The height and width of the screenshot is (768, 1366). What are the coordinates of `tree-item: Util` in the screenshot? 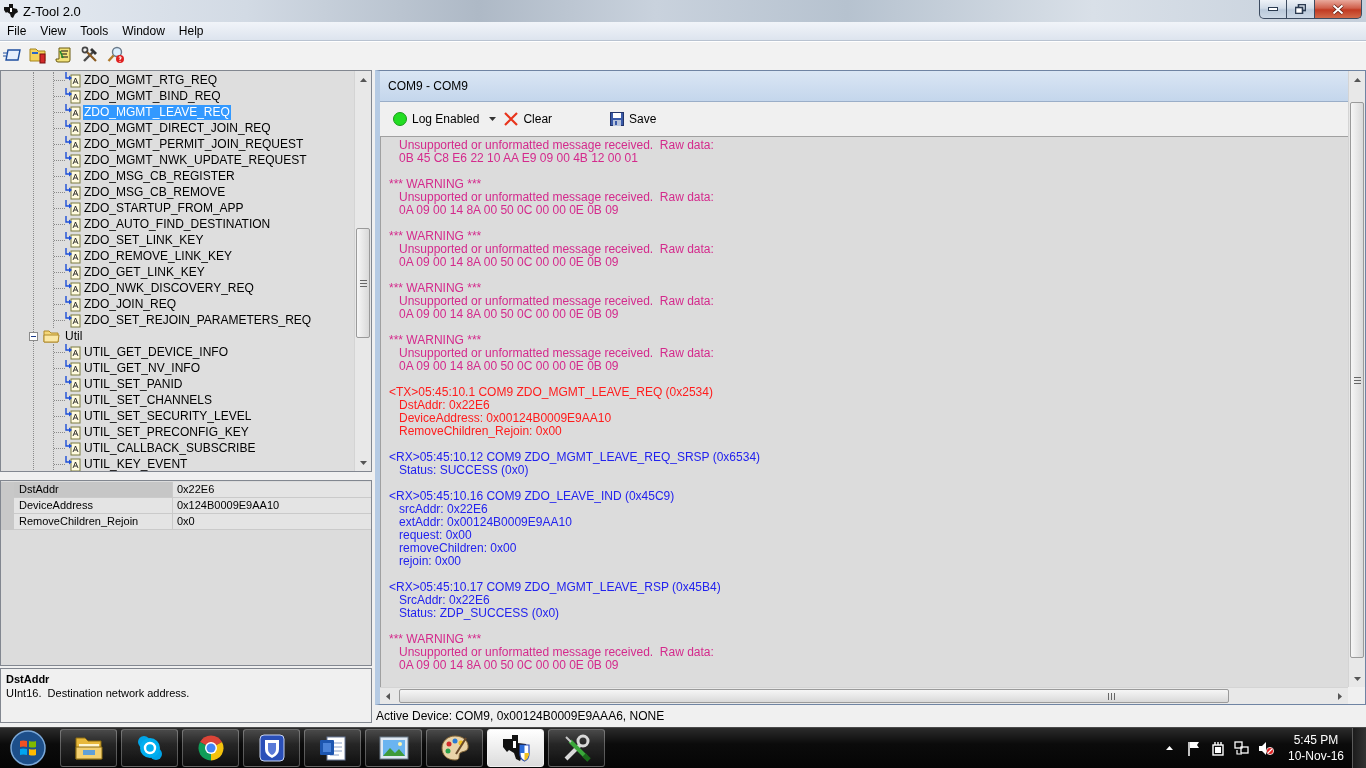 It's located at (74, 336).